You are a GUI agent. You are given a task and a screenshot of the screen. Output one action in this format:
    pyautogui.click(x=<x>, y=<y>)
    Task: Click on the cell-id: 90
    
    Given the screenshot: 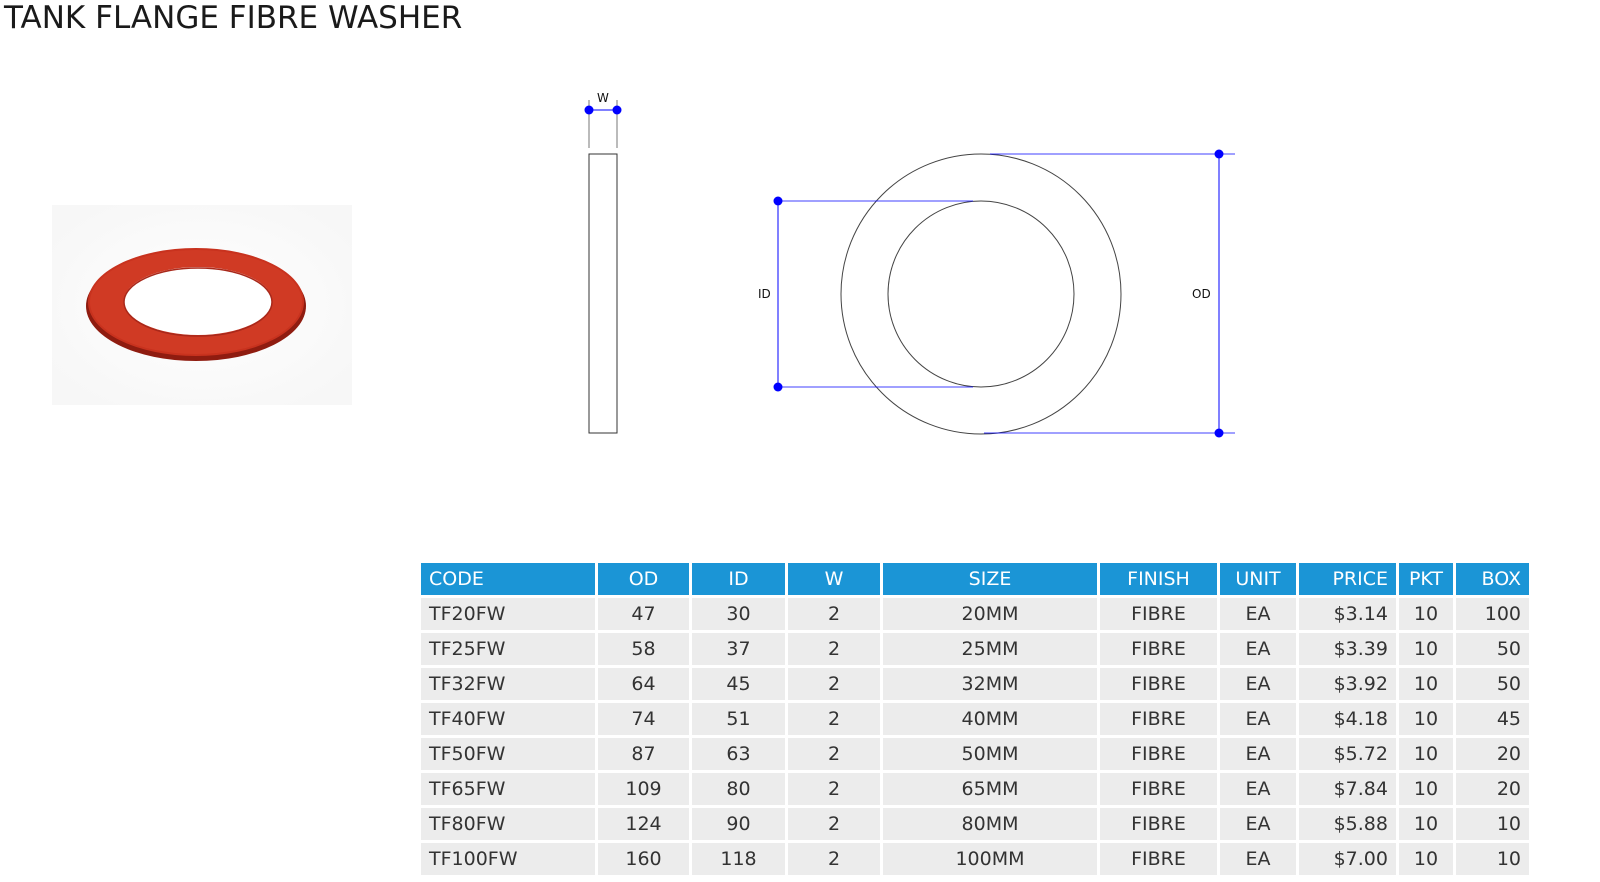 What is the action you would take?
    pyautogui.click(x=738, y=824)
    